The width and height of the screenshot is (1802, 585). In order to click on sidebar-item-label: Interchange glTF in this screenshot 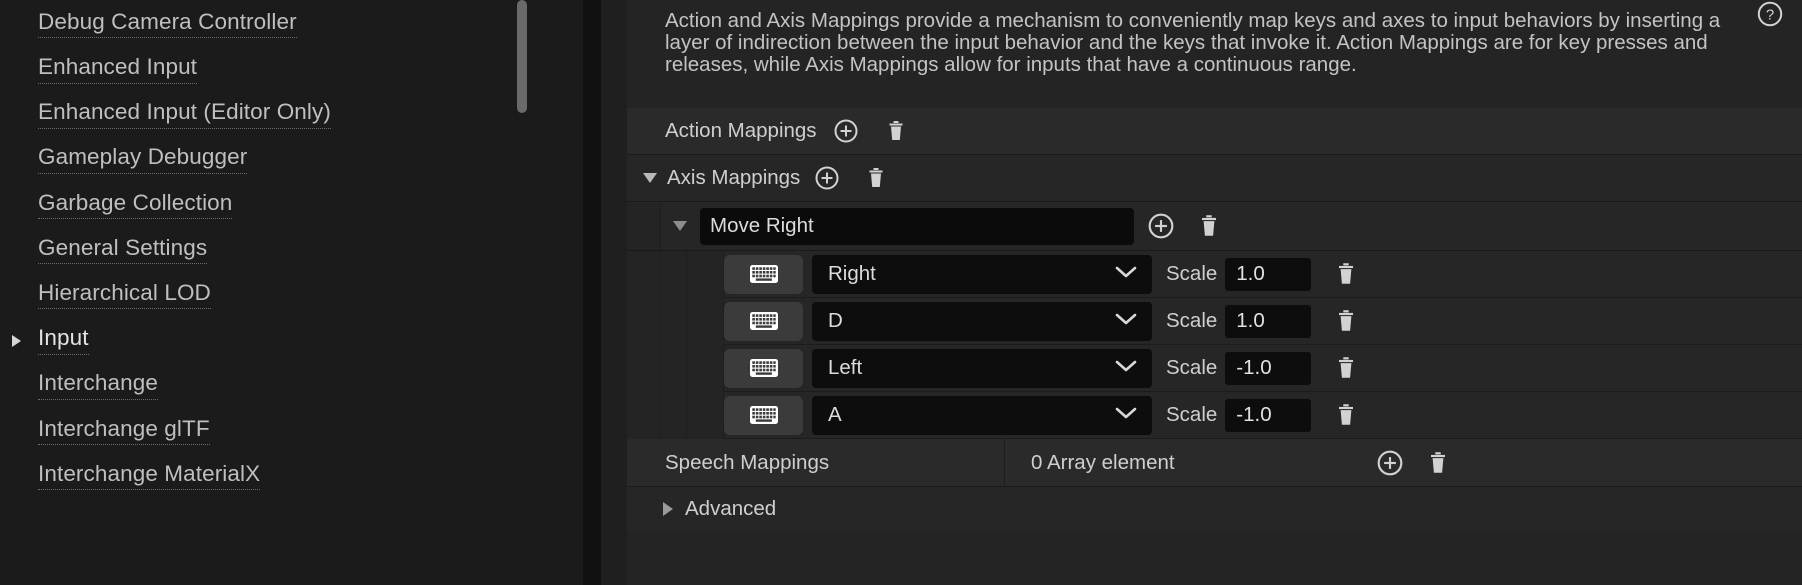, I will do `click(124, 431)`.